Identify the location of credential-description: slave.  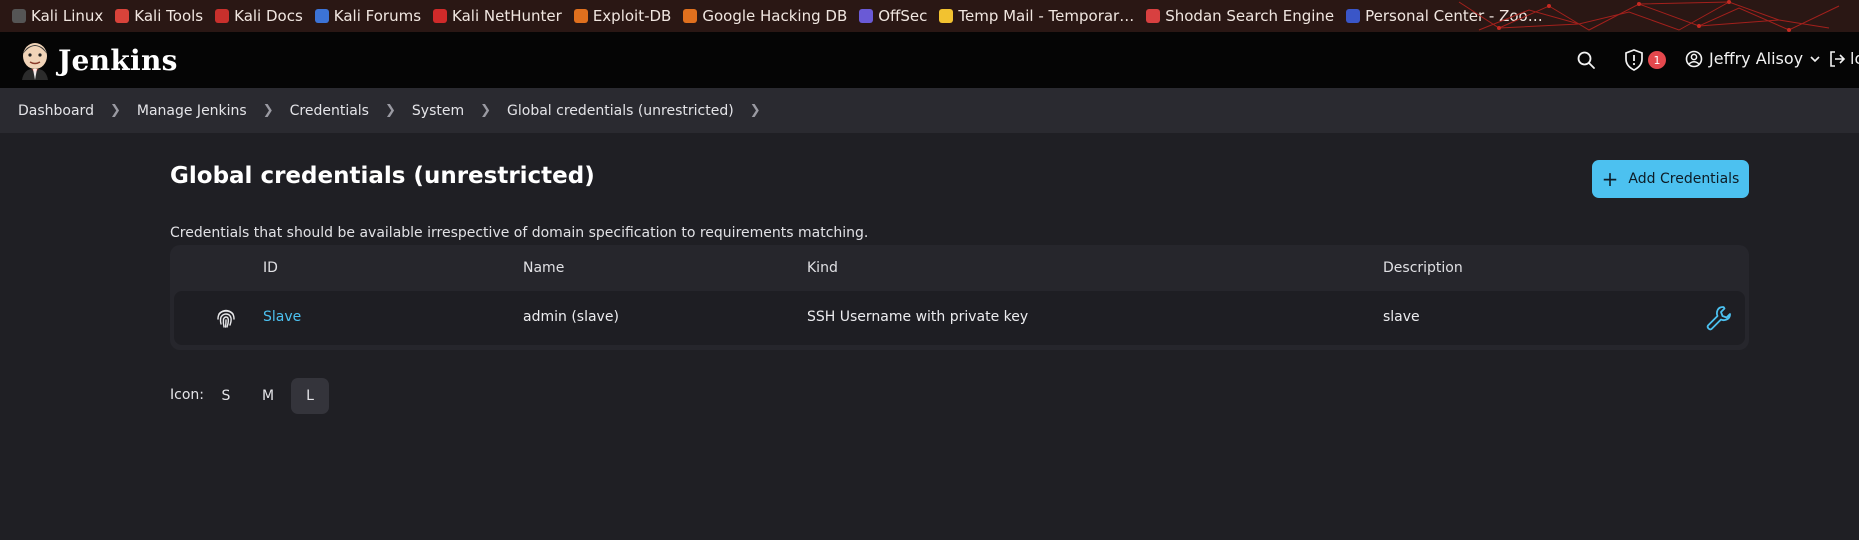
(1401, 317).